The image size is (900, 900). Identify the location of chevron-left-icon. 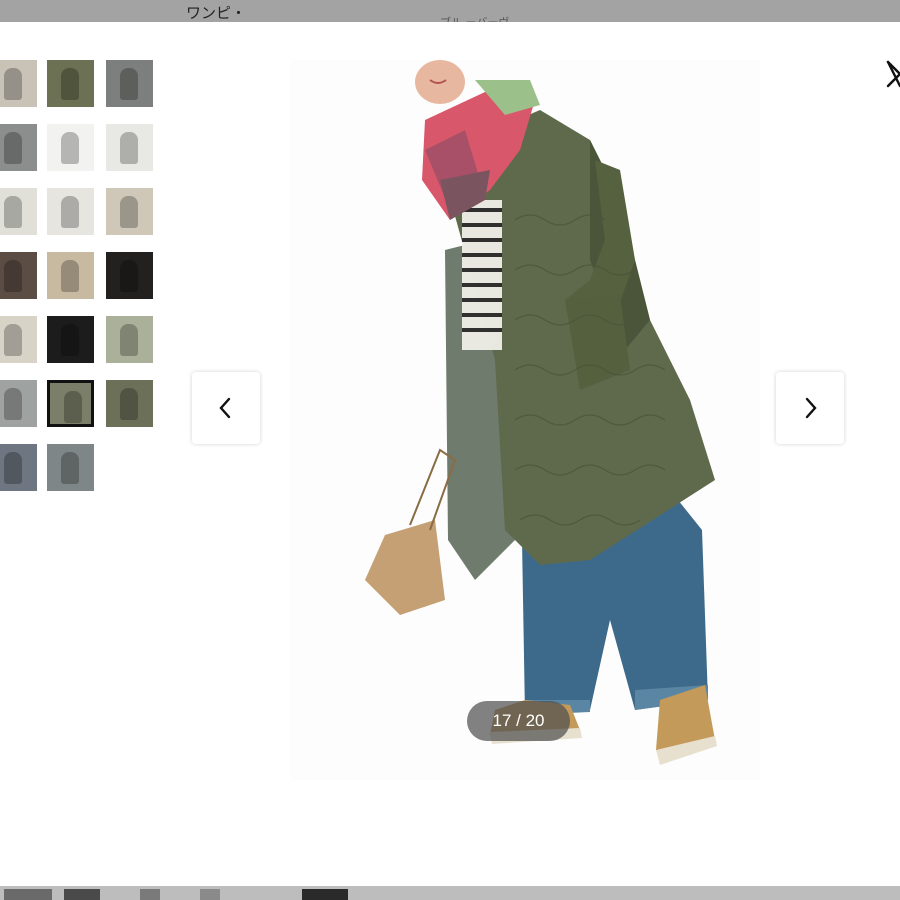
(225, 408).